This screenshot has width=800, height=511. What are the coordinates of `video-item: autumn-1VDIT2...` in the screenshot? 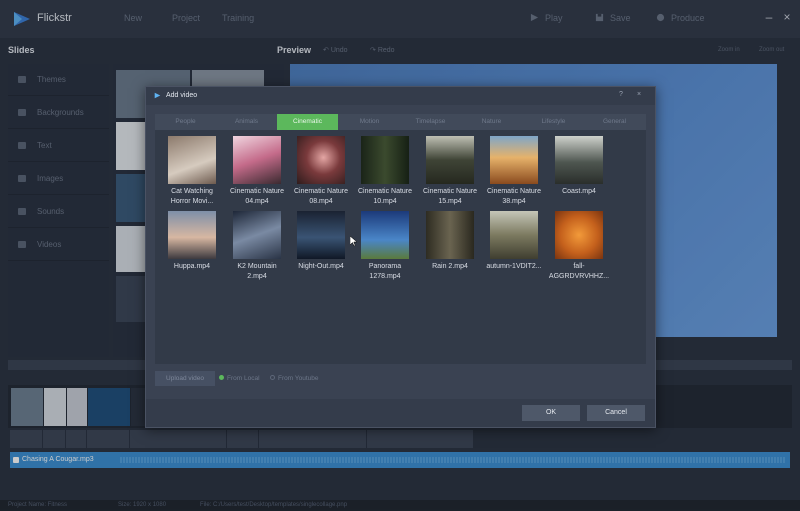 It's located at (514, 241).